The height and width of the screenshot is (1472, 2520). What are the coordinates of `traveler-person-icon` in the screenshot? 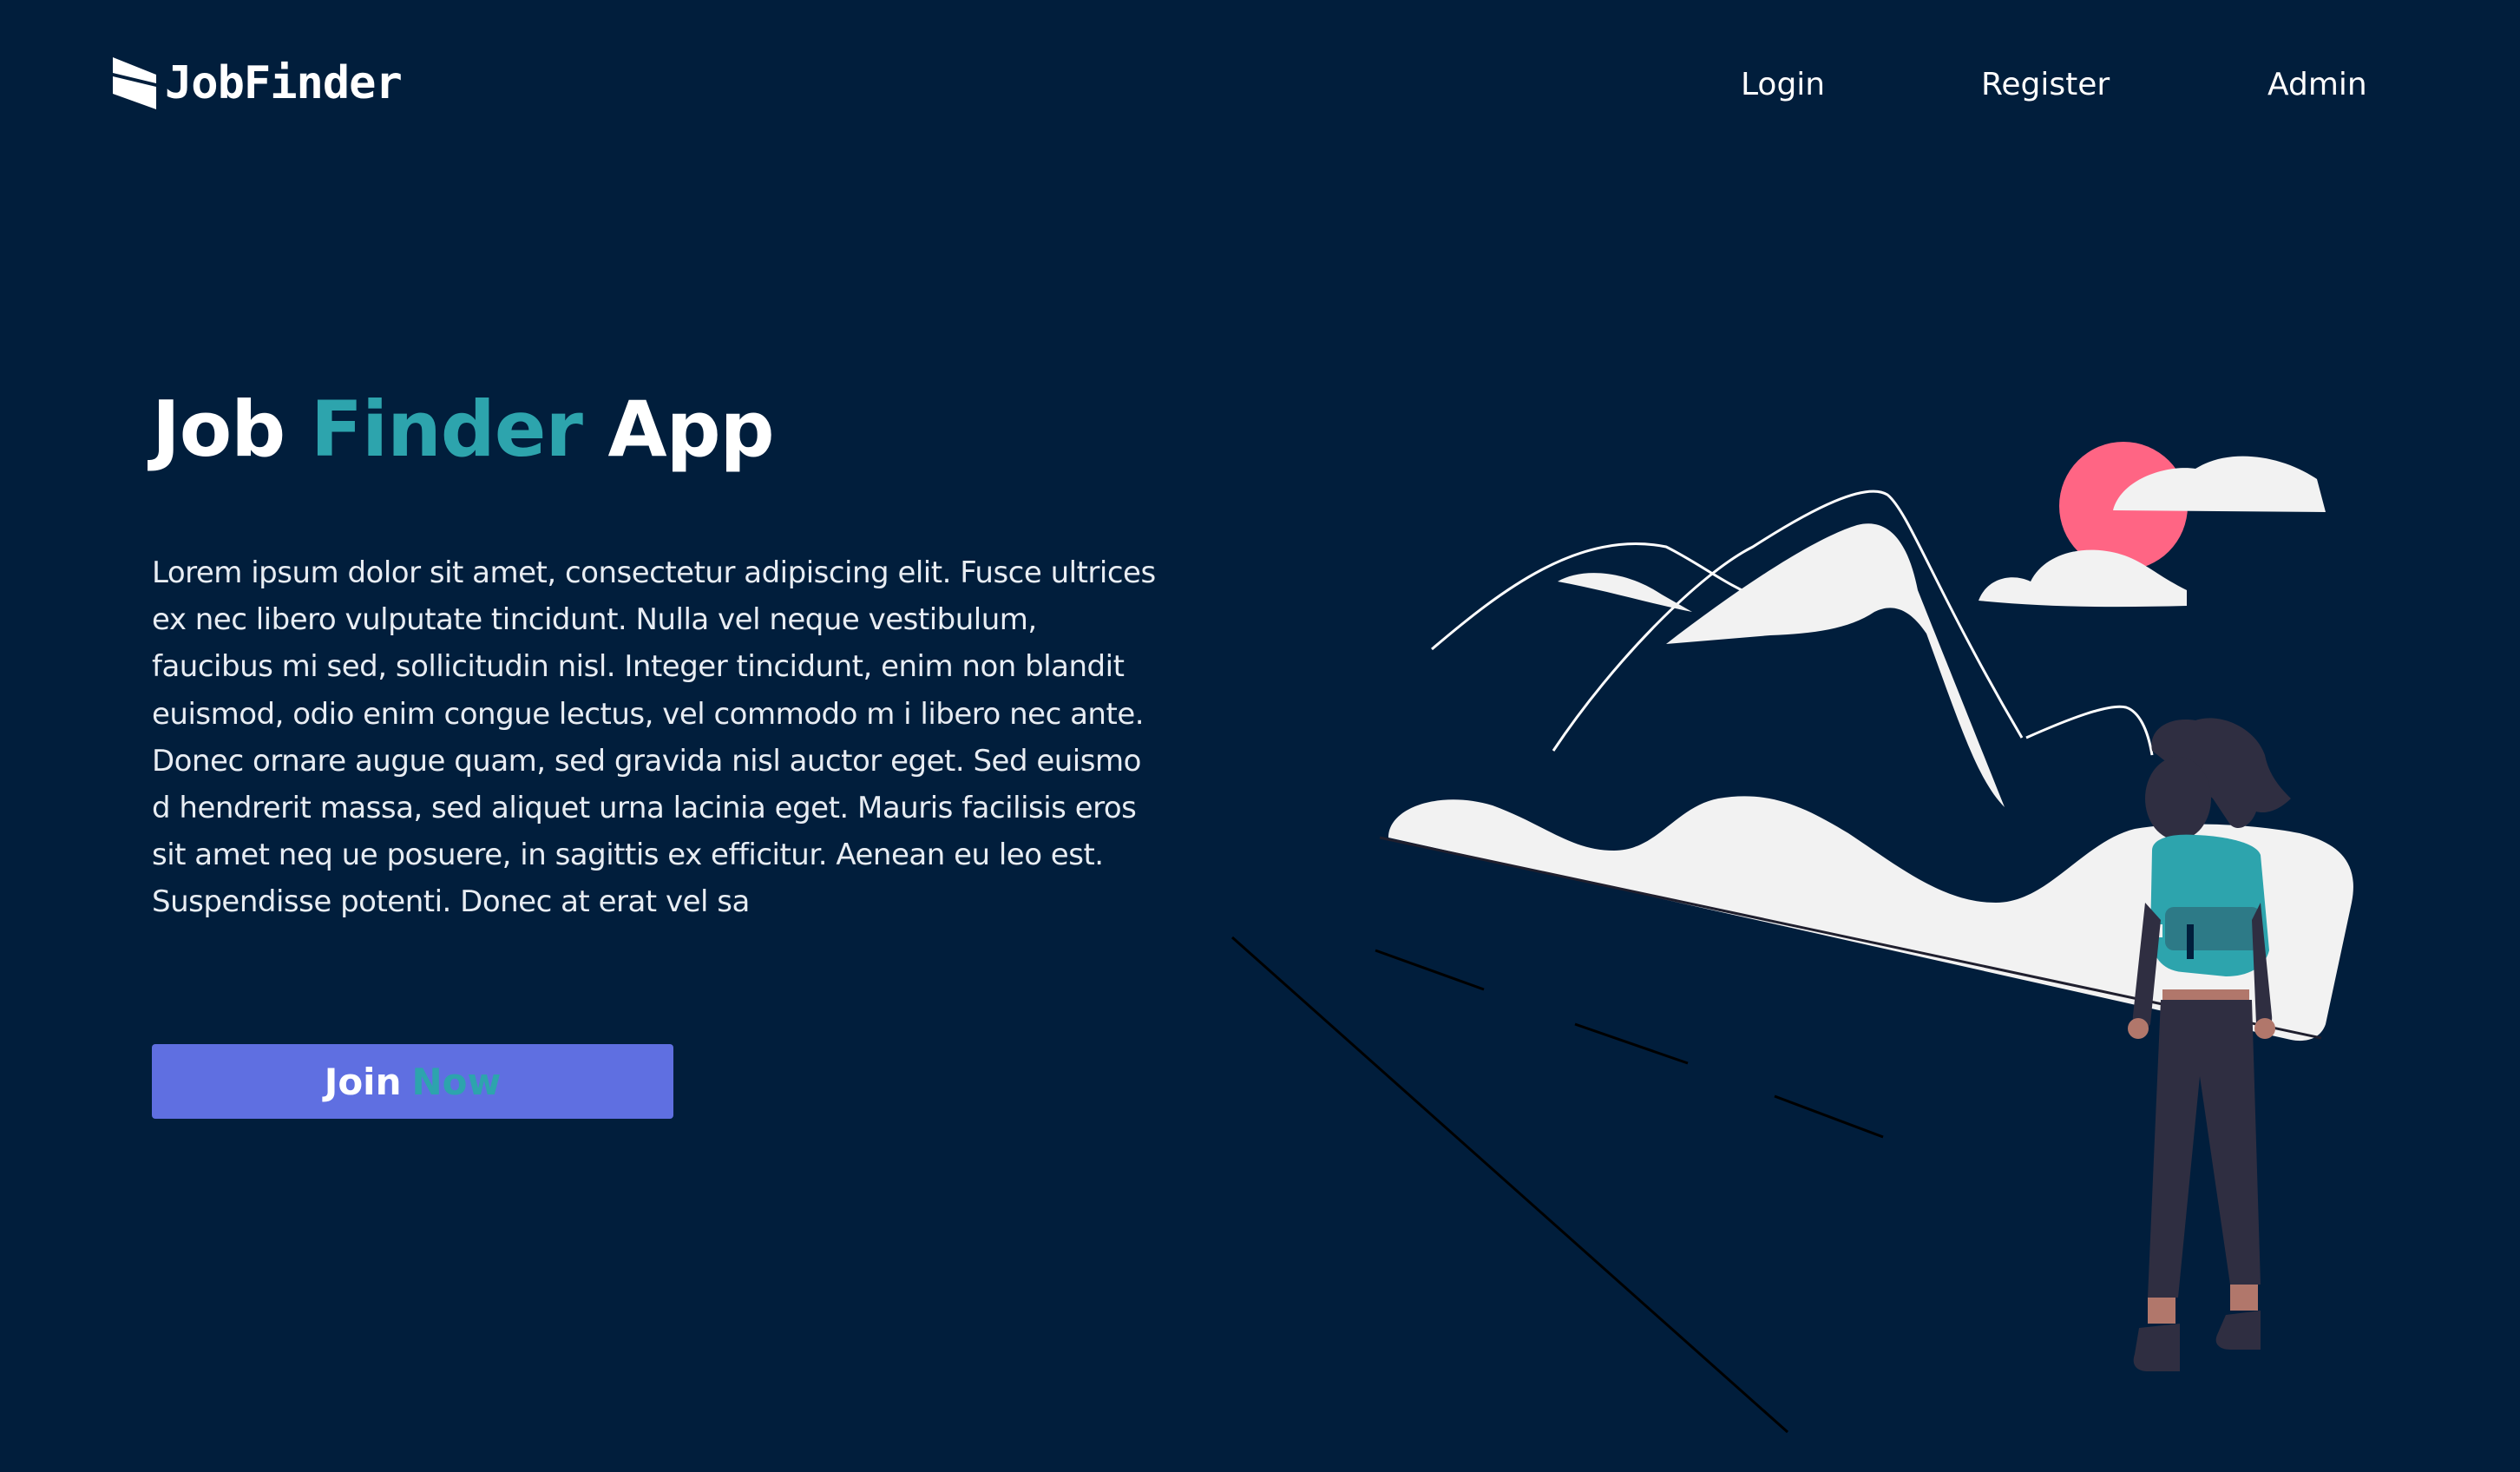 It's located at (2209, 1044).